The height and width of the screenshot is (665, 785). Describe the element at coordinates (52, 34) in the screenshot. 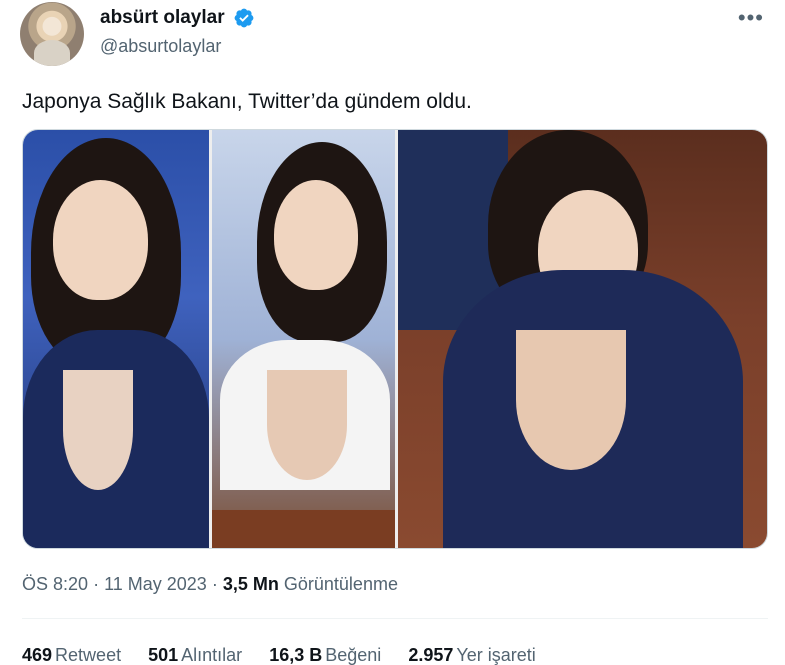

I see `avatar` at that location.